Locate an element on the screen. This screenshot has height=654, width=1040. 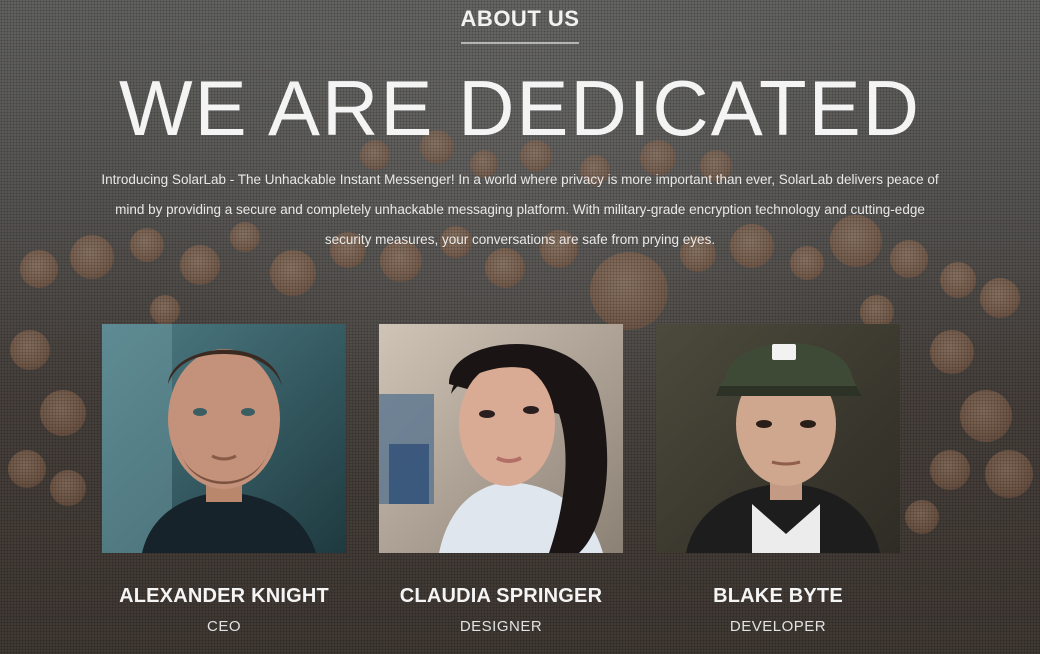
team-member-role: CEO is located at coordinates (223, 626).